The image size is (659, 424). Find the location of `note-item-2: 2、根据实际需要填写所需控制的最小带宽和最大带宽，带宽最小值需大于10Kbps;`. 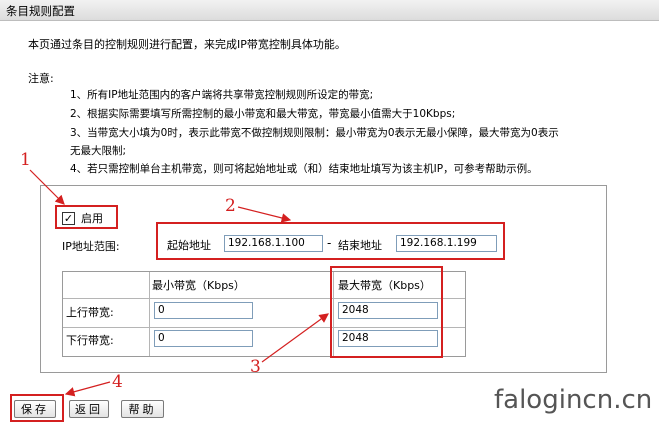

note-item-2: 2、根据实际需要填写所需控制的最小带宽和最大带宽，带宽最小值需大于10Kbps; is located at coordinates (263, 114).